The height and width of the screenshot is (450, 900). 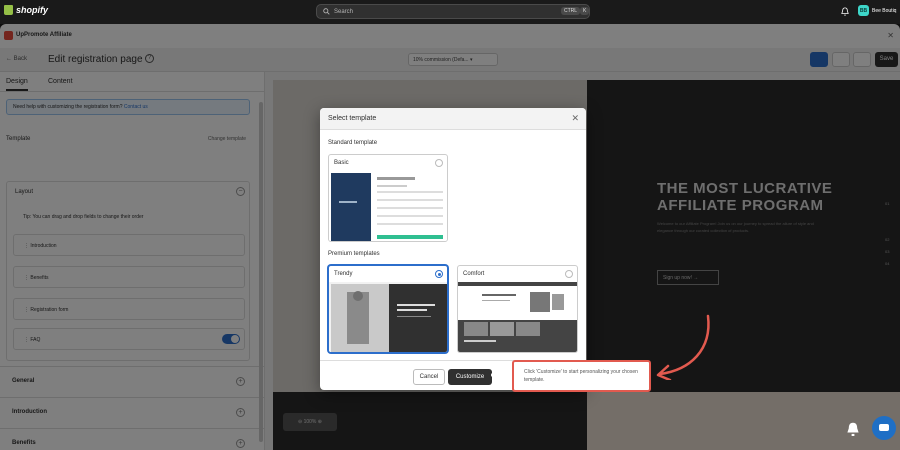 What do you see at coordinates (344, 11) in the screenshot?
I see `search-placeholder: Search` at bounding box center [344, 11].